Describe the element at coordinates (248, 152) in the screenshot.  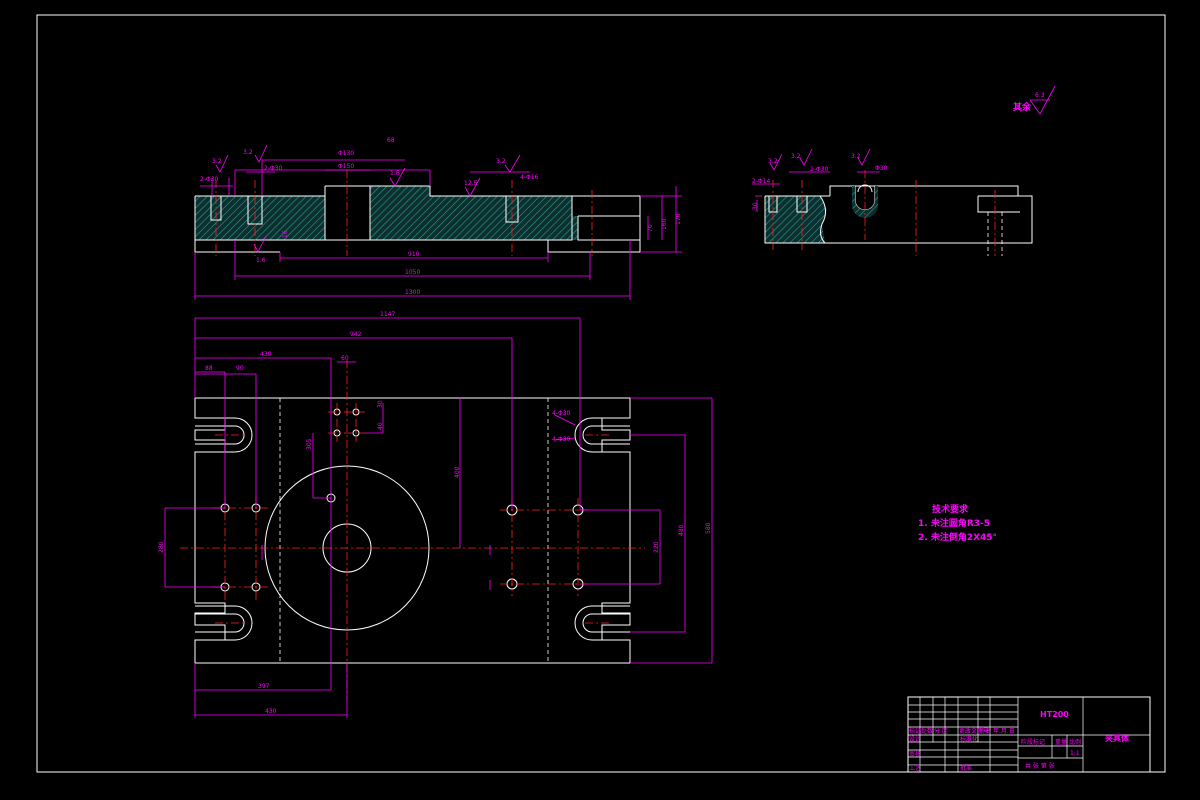
I see `dim-roughness-b: 3.2` at that location.